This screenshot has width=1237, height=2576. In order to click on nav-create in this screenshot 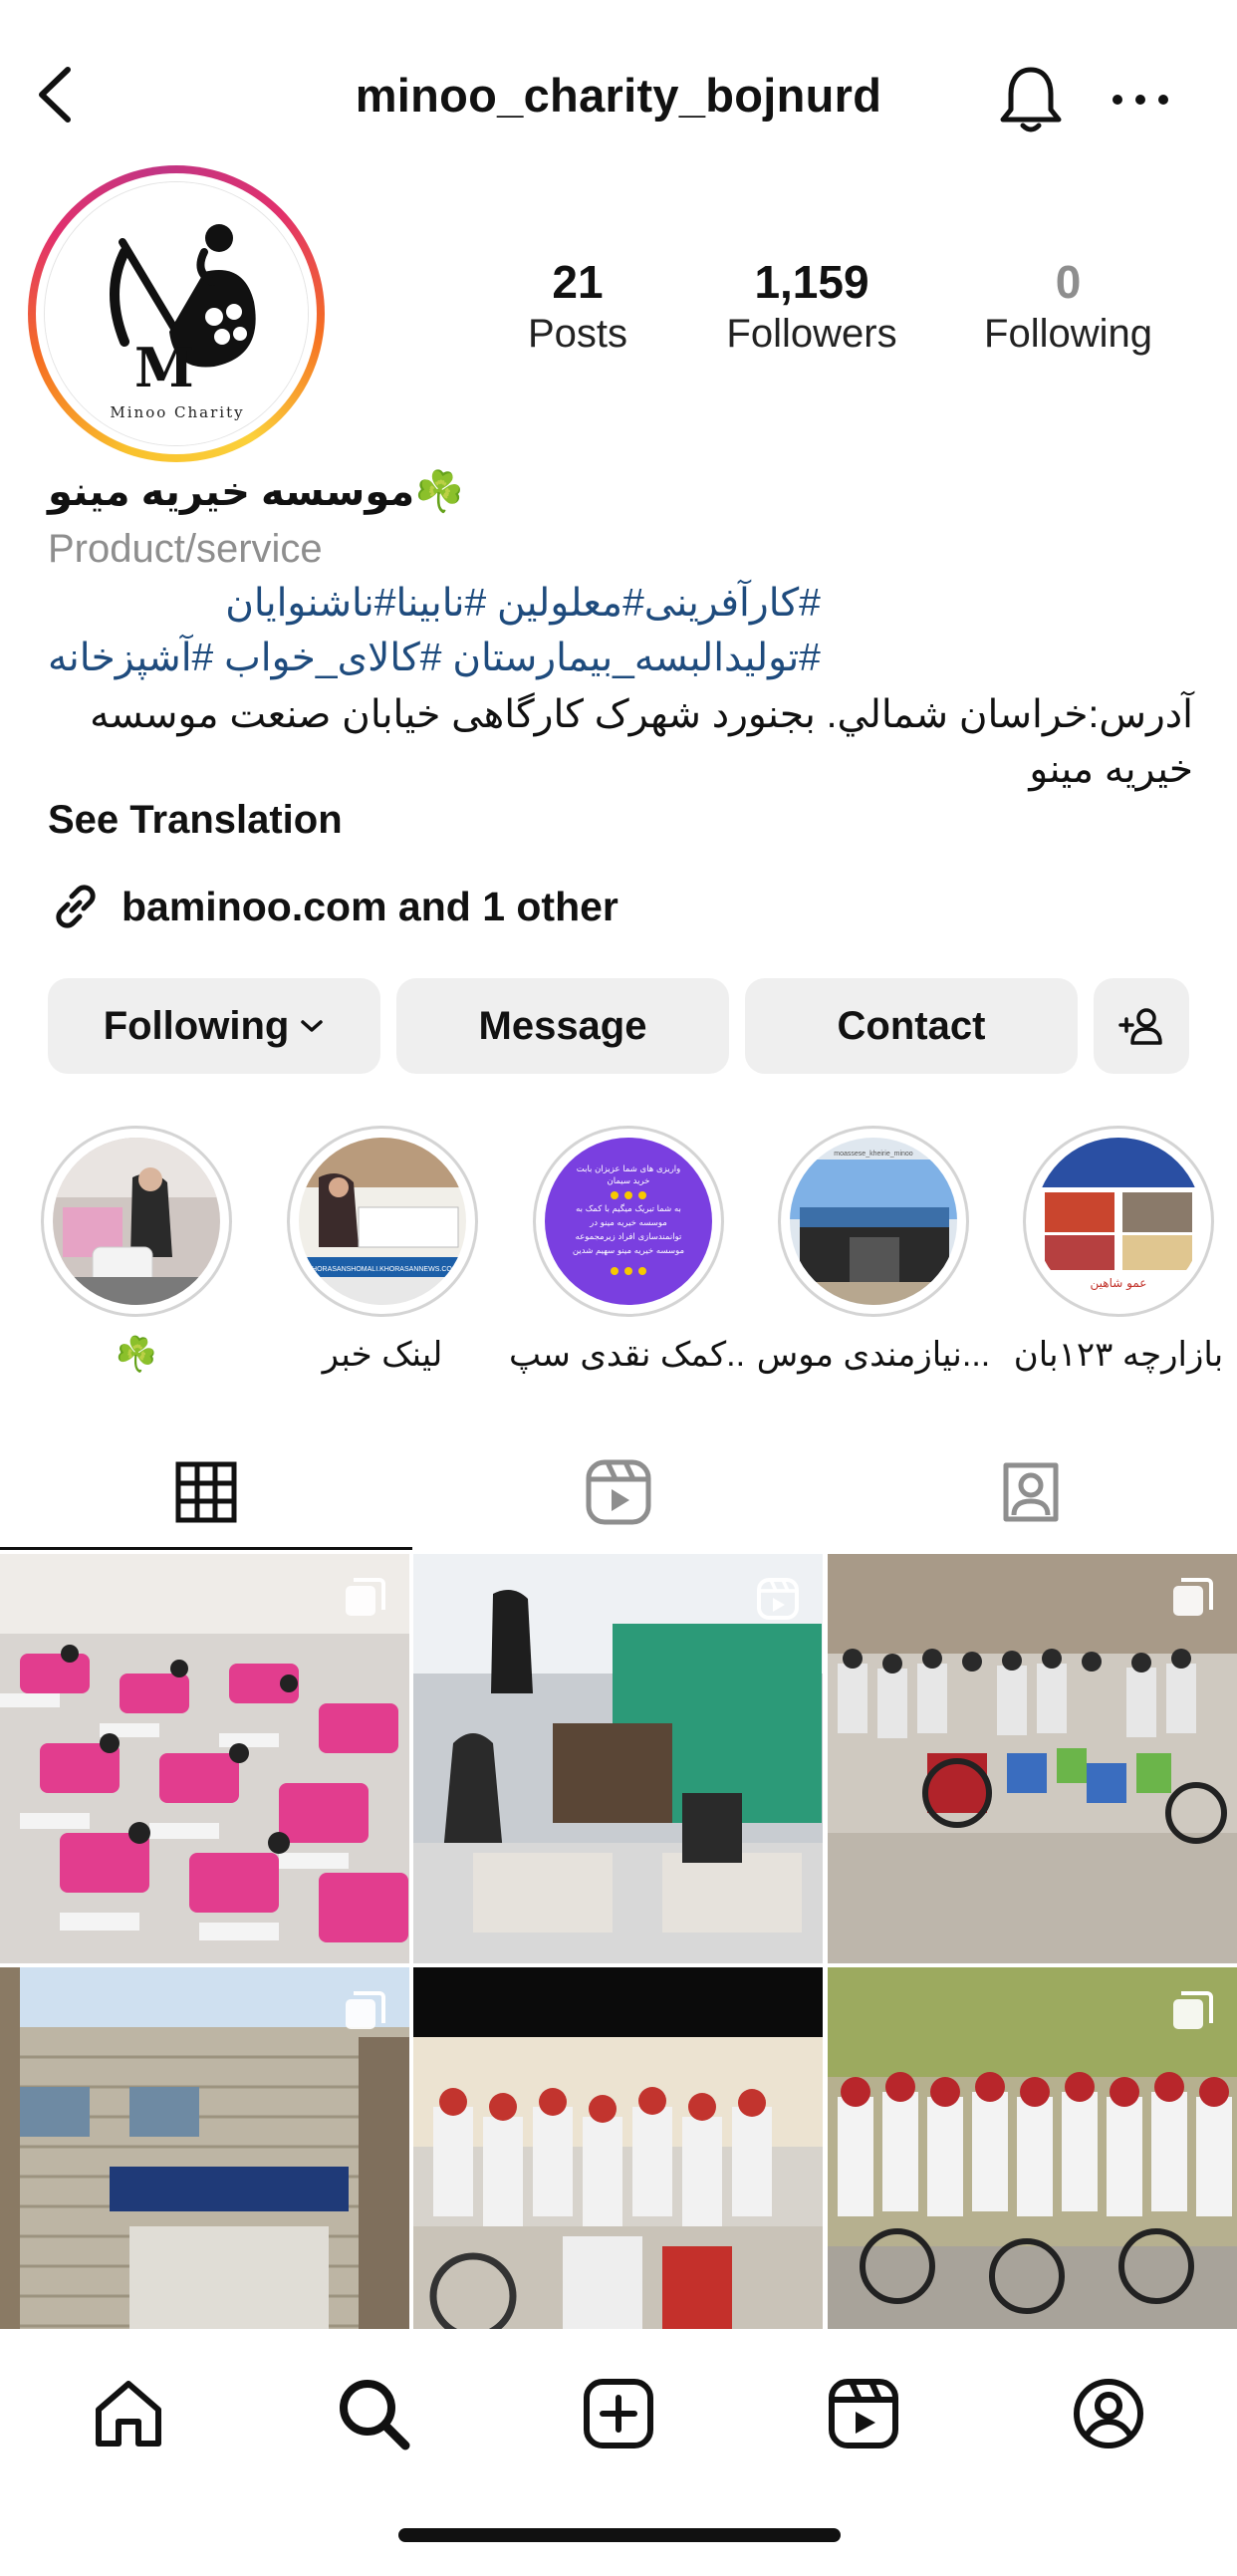, I will do `click(618, 2413)`.